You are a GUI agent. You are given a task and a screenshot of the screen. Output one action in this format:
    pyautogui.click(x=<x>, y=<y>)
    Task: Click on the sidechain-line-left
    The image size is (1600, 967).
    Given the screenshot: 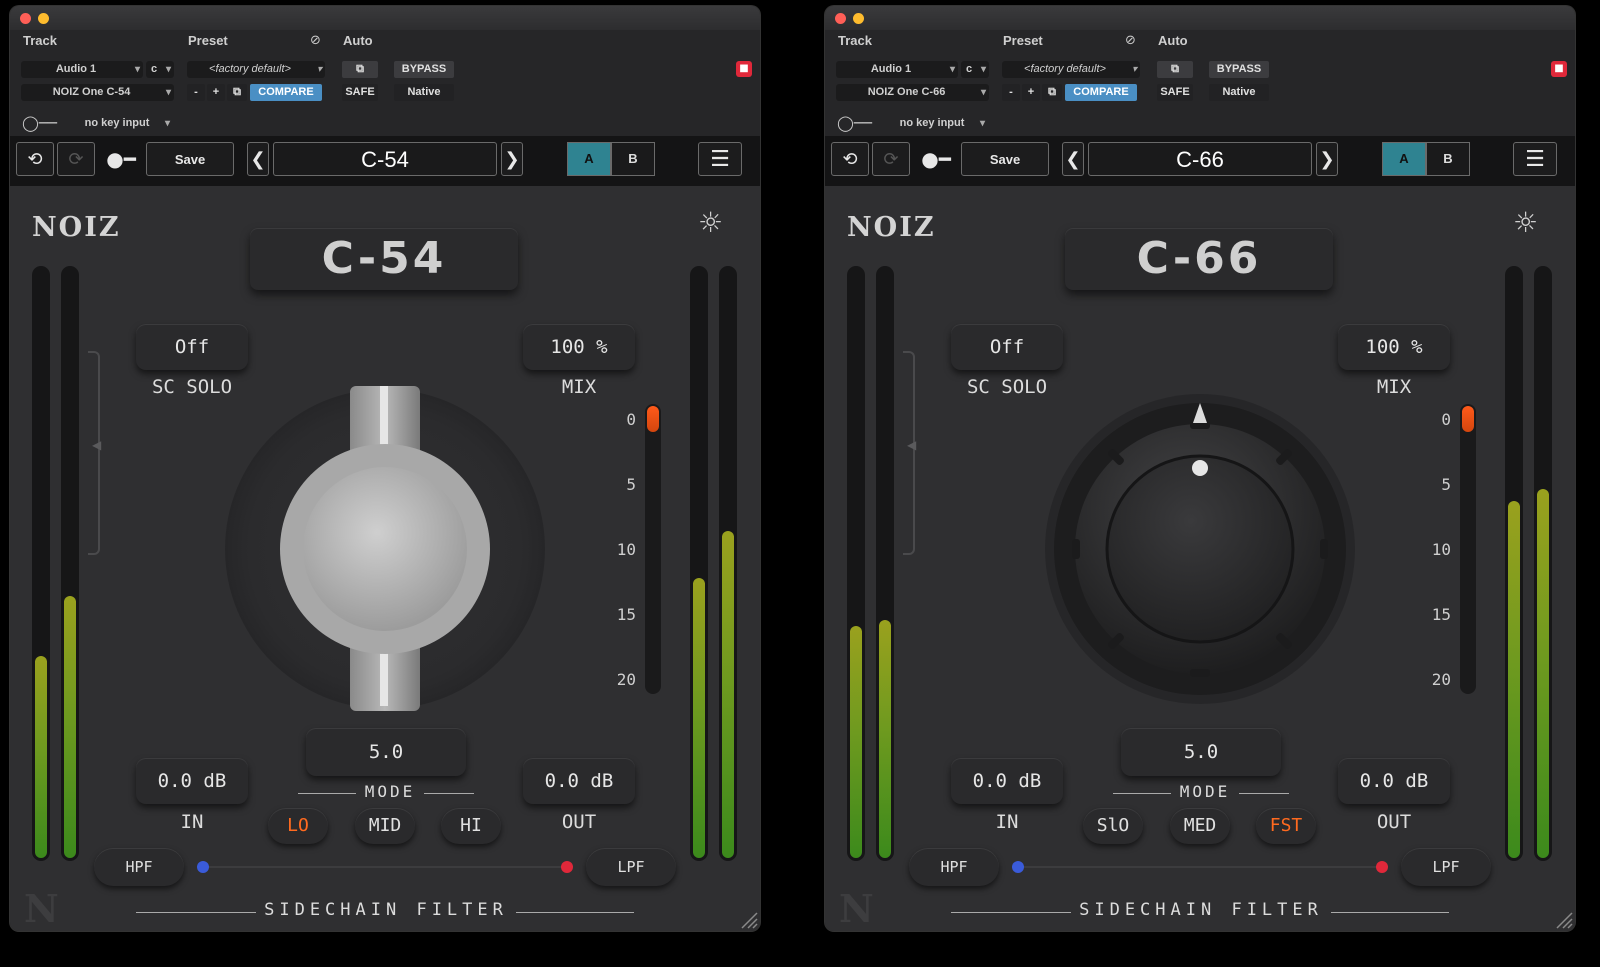 What is the action you would take?
    pyautogui.click(x=196, y=912)
    